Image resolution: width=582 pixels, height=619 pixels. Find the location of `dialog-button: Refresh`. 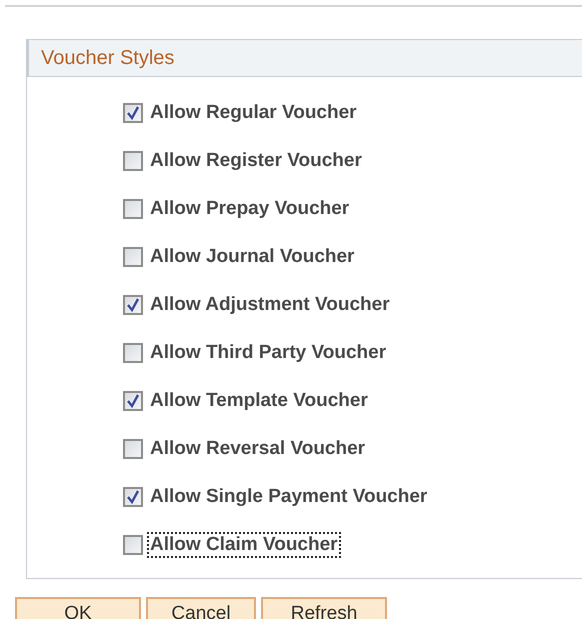

dialog-button: Refresh is located at coordinates (324, 608).